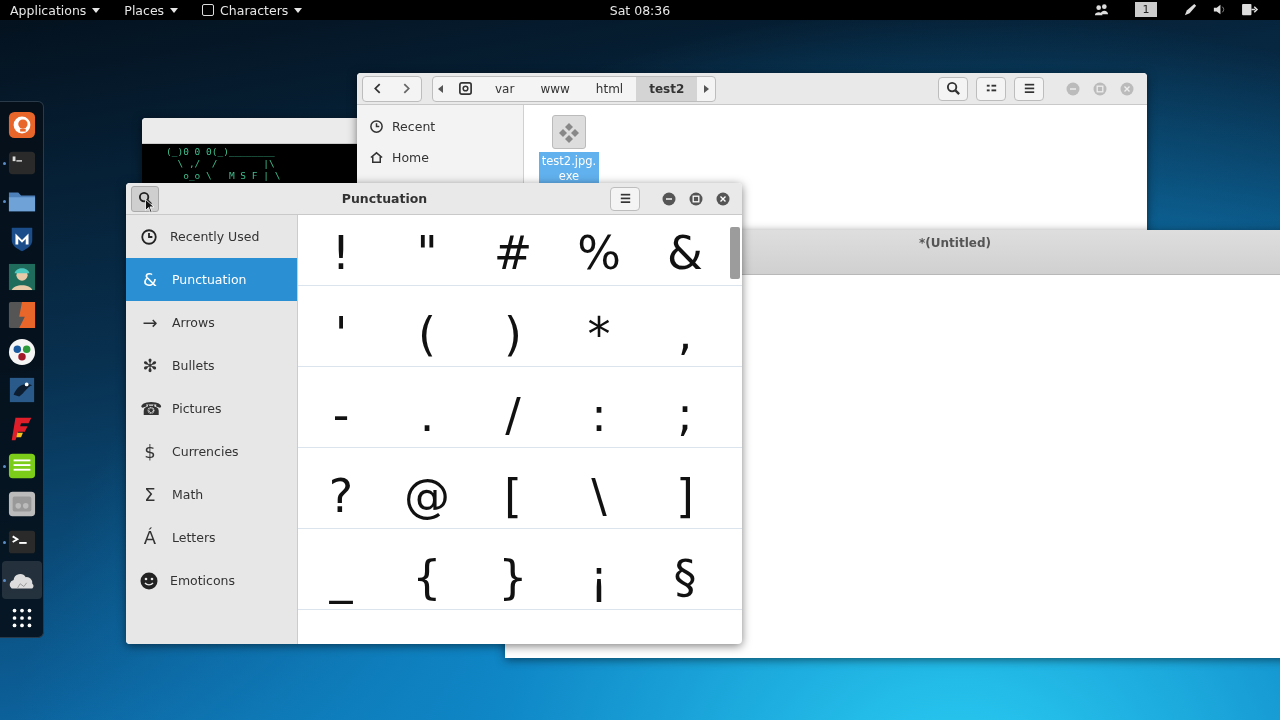 The height and width of the screenshot is (720, 1280). I want to click on window-title: *(Untitled), so click(955, 244).